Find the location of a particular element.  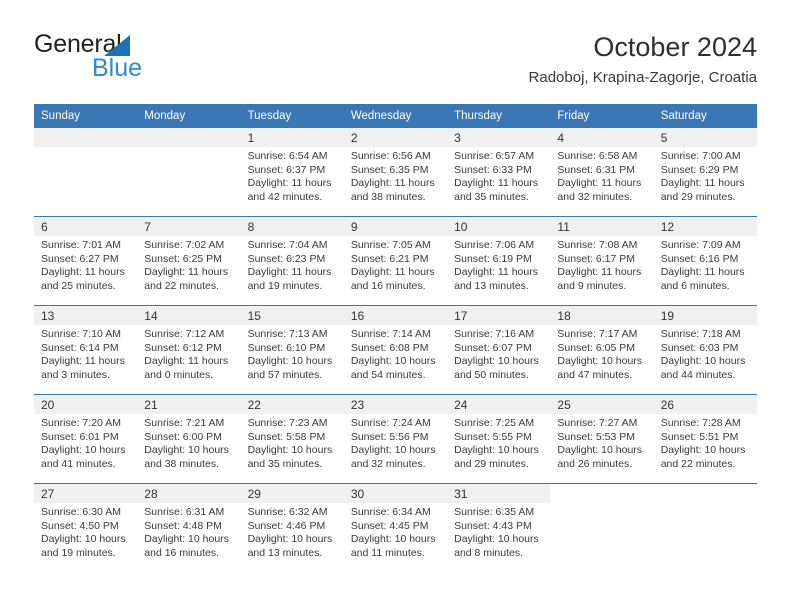

day-number-band: 19 is located at coordinates (705, 315).